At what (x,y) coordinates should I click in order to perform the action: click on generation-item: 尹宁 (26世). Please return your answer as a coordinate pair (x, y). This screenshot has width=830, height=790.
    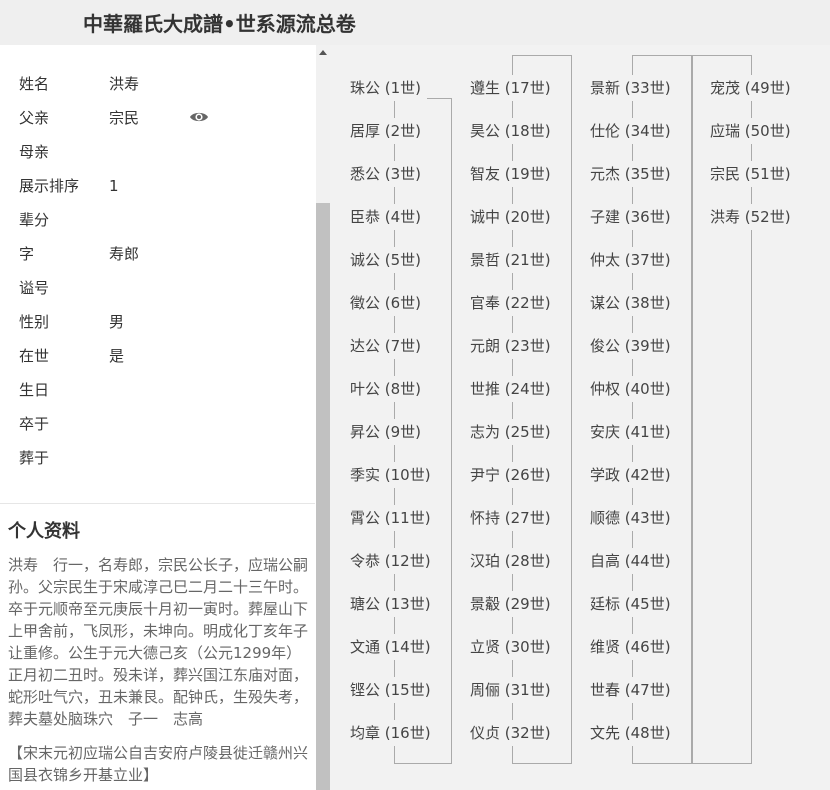
    Looking at the image, I should click on (510, 475).